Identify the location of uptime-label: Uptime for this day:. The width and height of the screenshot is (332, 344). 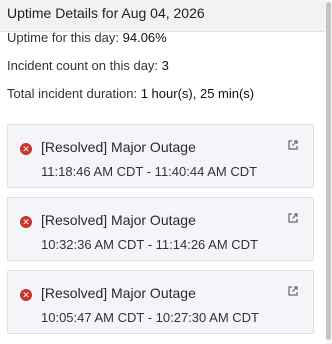
(63, 37).